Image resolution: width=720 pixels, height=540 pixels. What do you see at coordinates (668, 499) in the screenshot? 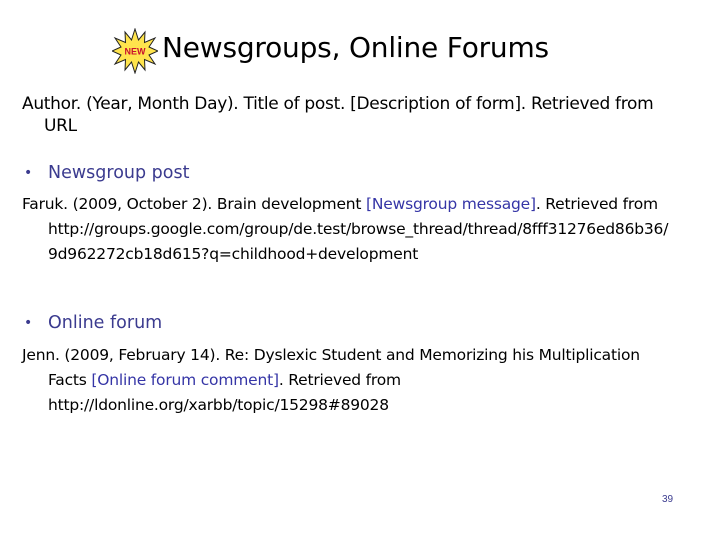
I see `page-number: 39` at bounding box center [668, 499].